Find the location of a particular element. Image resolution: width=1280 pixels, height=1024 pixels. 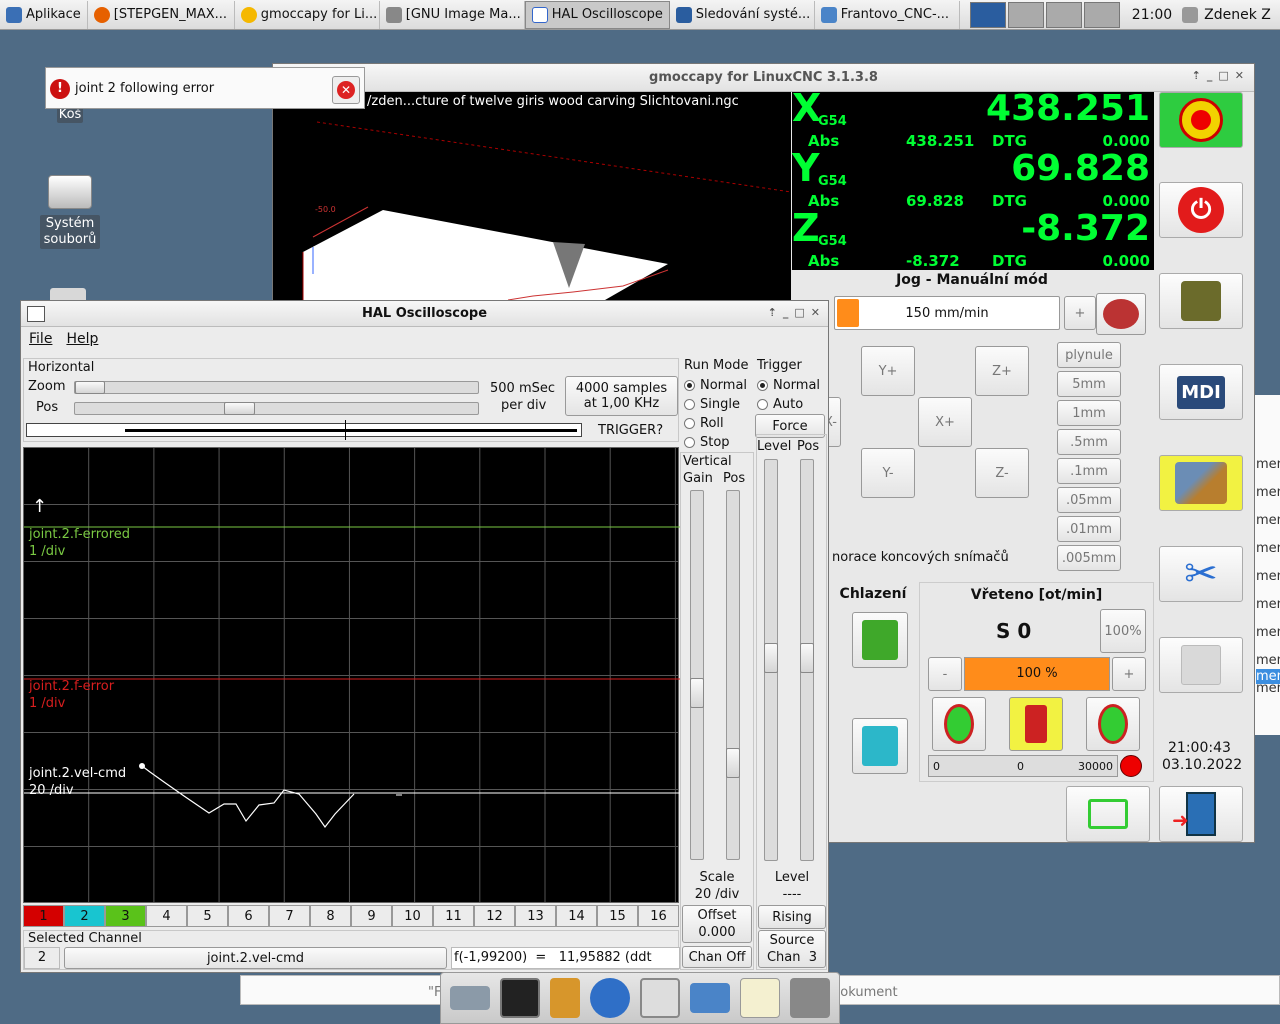

jog-z-plus-button: Z+ is located at coordinates (1002, 371).